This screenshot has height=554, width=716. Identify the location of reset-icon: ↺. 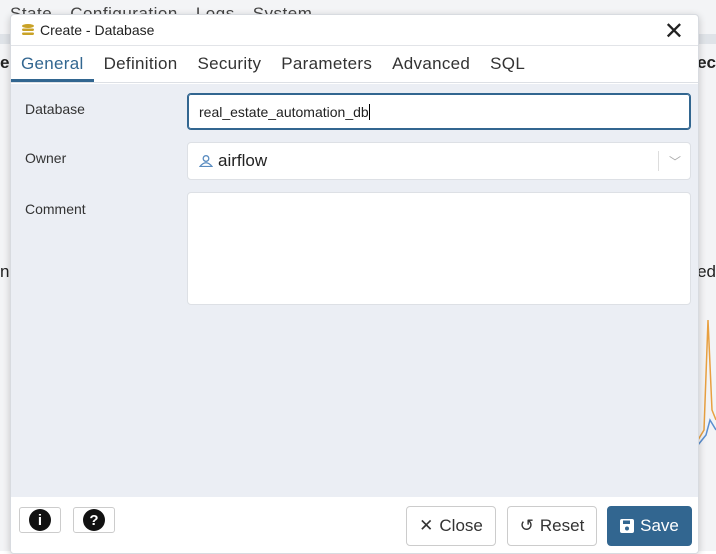
(526, 525).